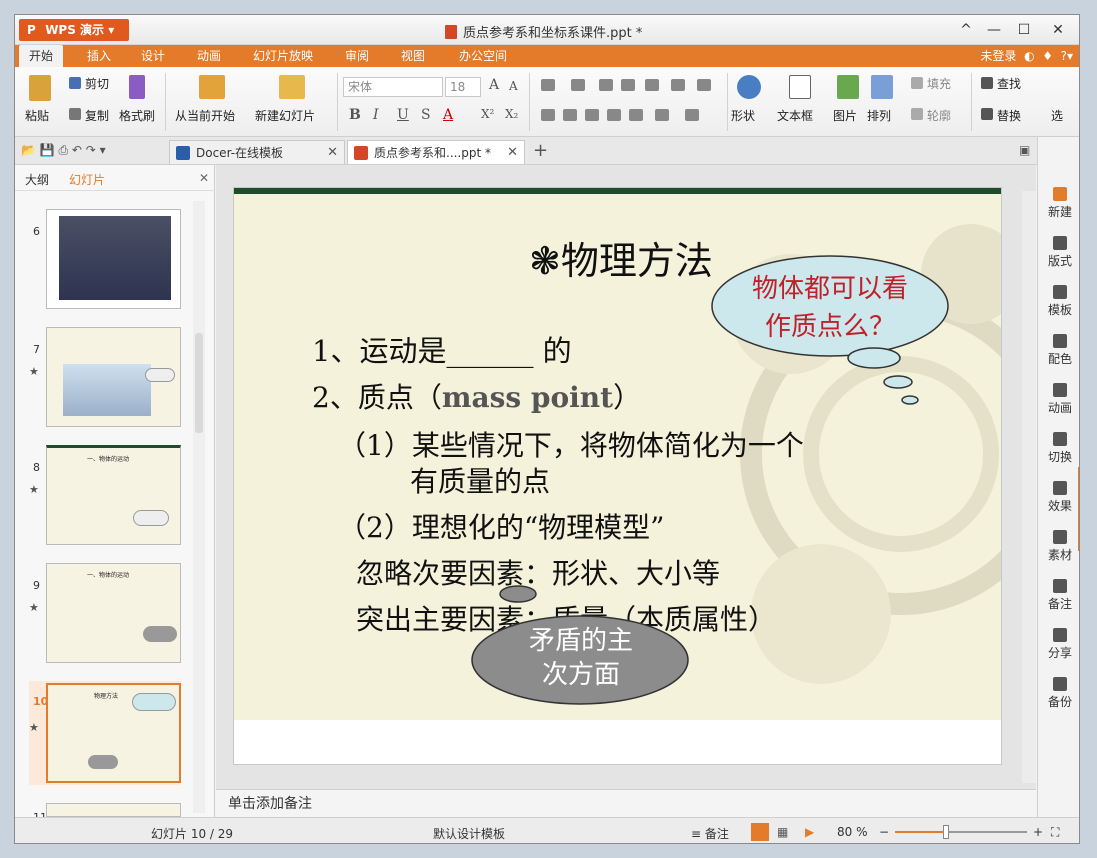  I want to click on template-name: 默认设计模板, so click(469, 833).